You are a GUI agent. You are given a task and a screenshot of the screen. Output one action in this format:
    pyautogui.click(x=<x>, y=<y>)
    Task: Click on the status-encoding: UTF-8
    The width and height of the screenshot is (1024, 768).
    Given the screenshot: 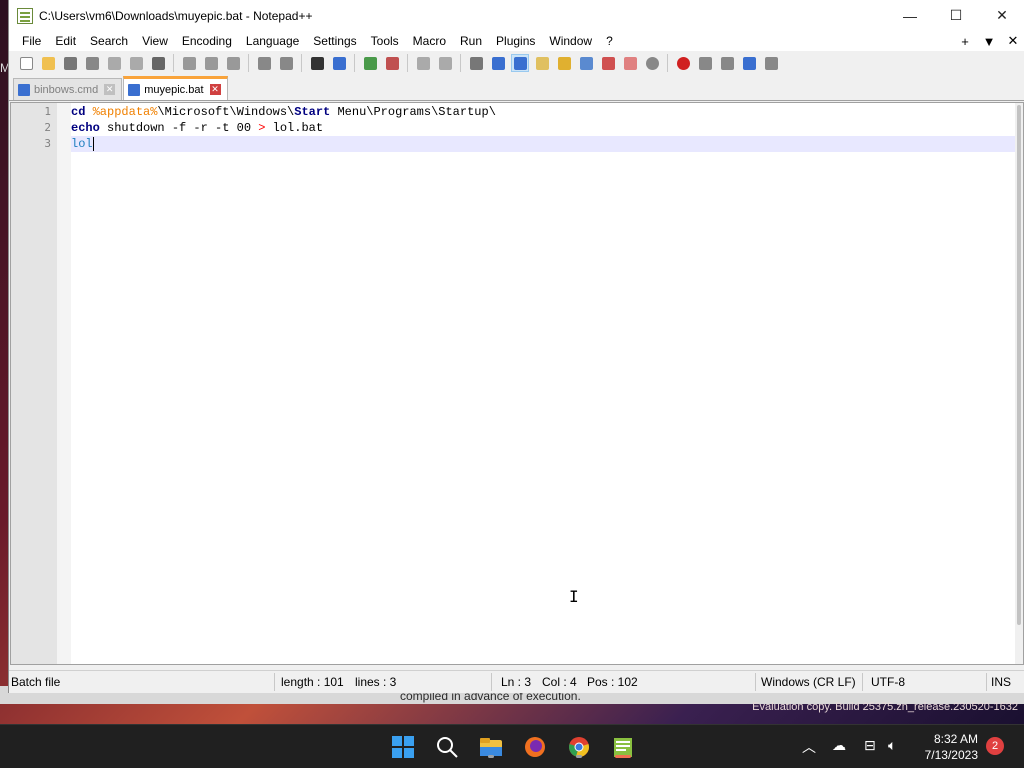 What is the action you would take?
    pyautogui.click(x=888, y=682)
    